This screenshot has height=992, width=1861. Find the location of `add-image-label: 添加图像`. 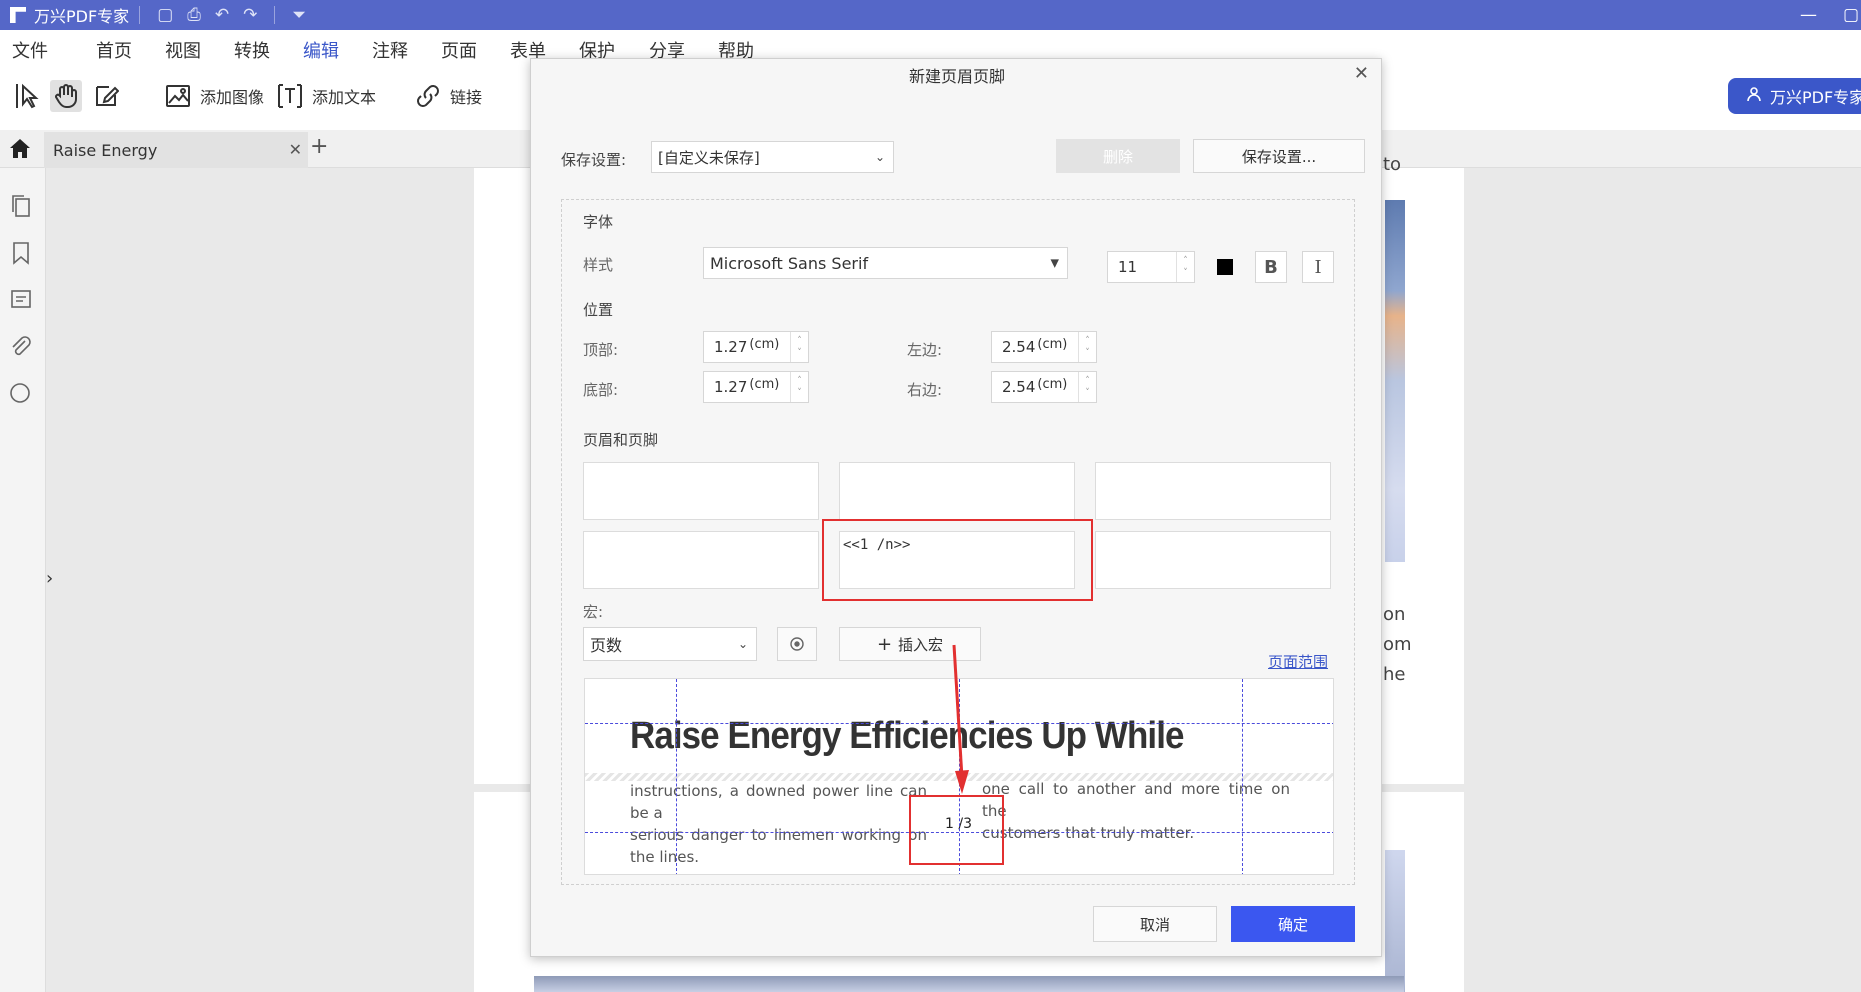

add-image-label: 添加图像 is located at coordinates (232, 97).